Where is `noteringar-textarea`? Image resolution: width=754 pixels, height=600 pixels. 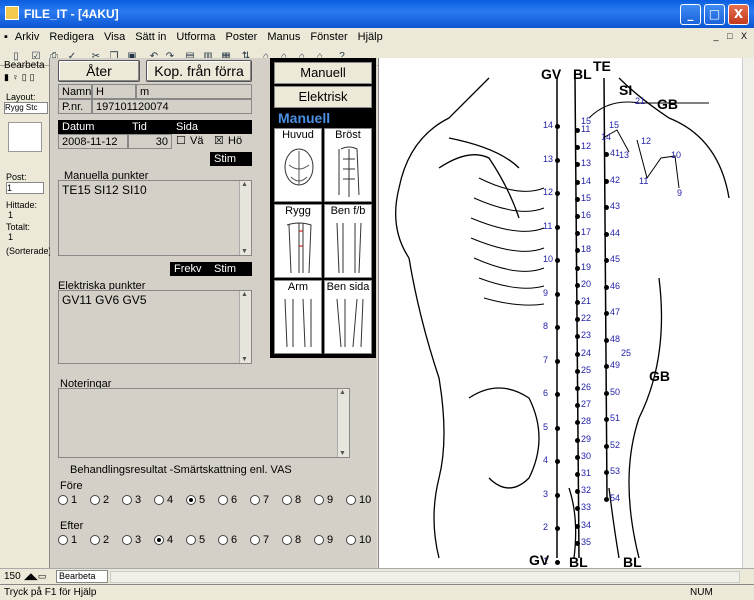
noteringar-textarea is located at coordinates (204, 423).